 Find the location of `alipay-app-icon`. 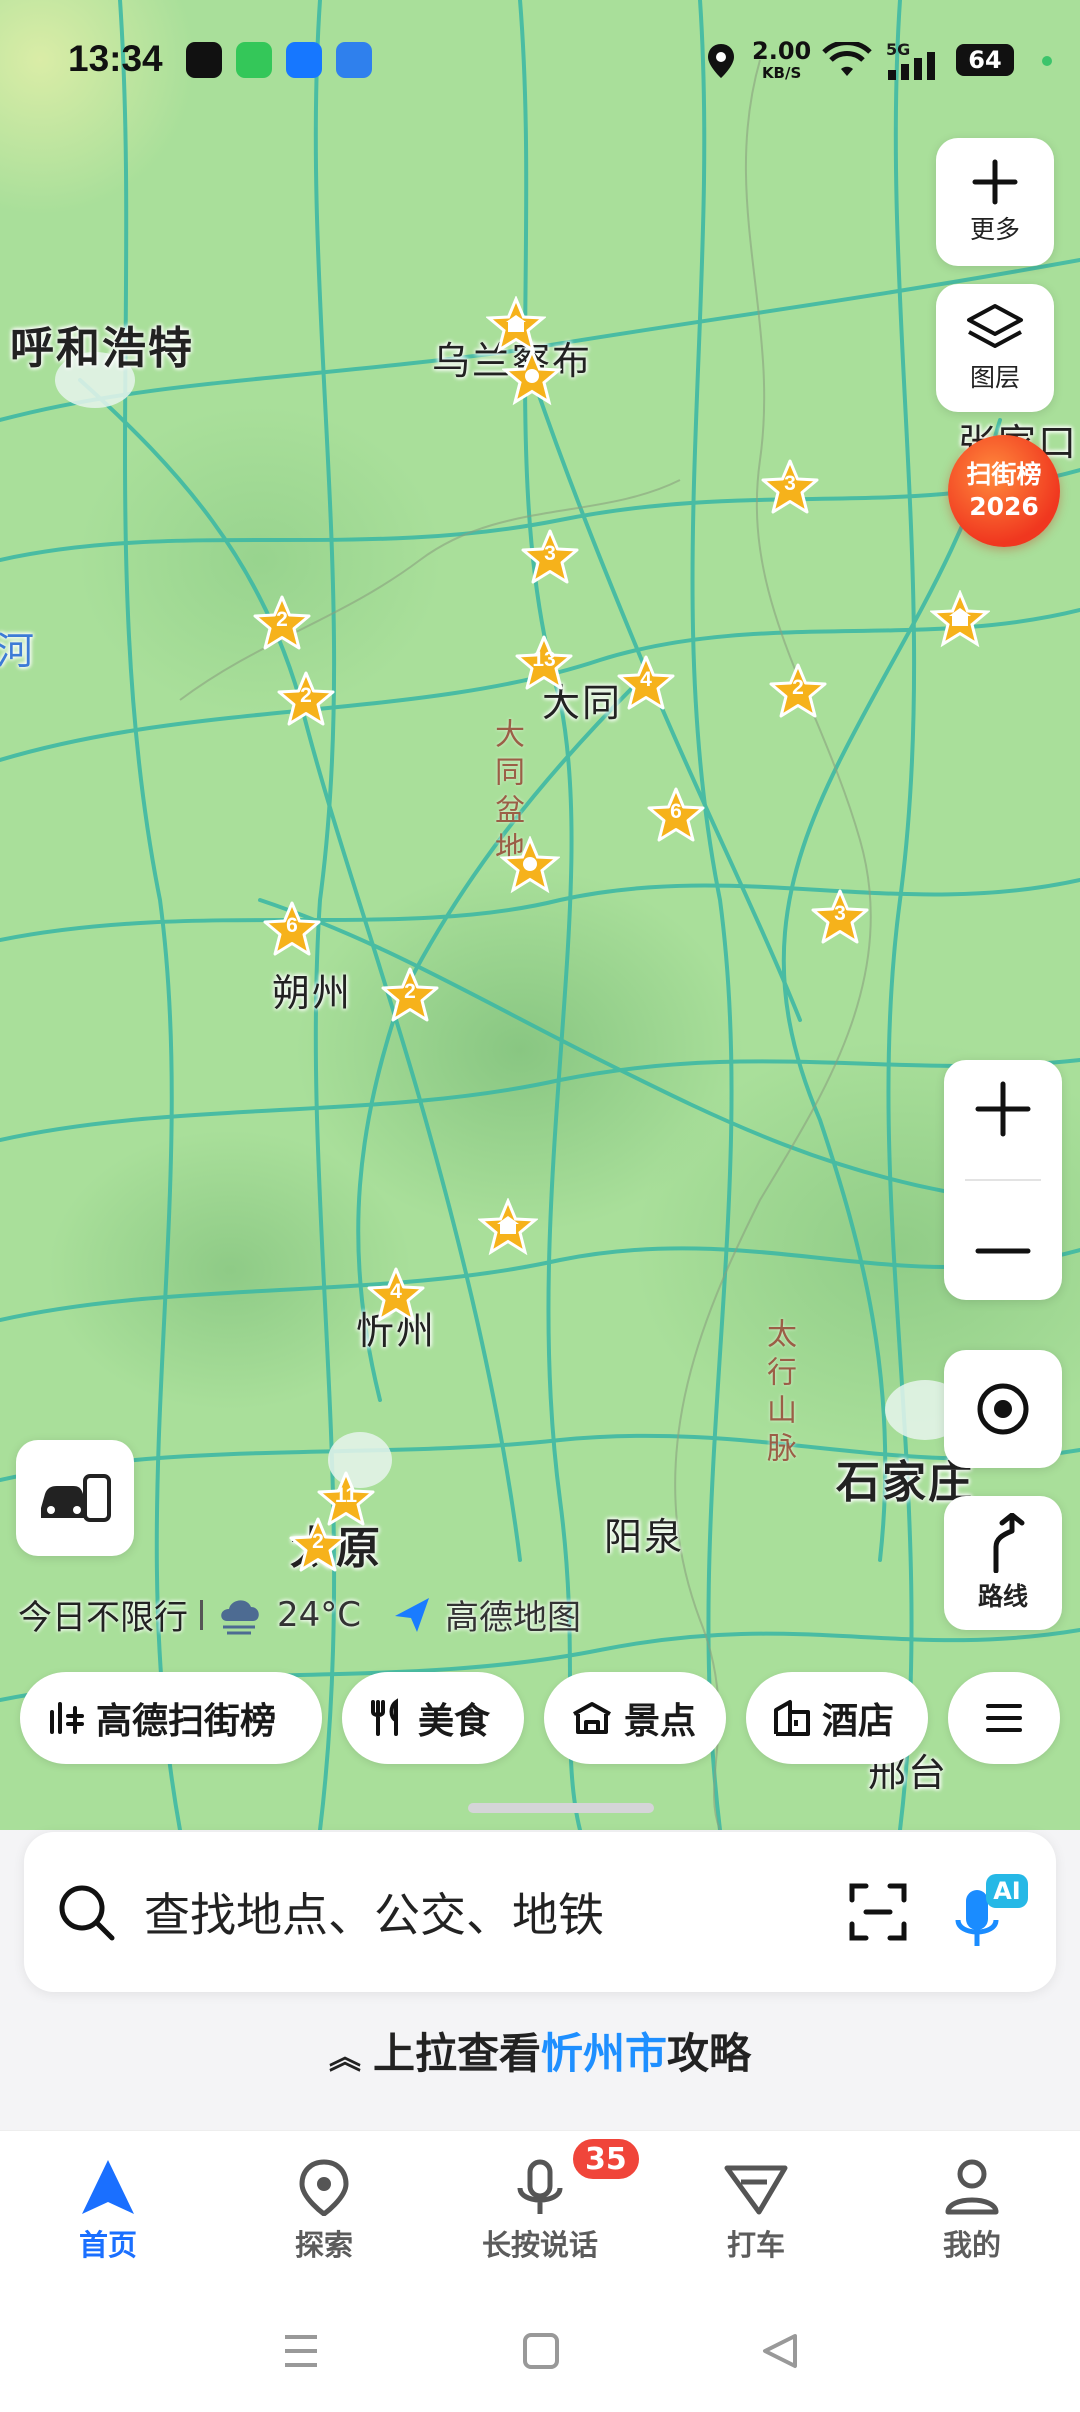

alipay-app-icon is located at coordinates (304, 60).